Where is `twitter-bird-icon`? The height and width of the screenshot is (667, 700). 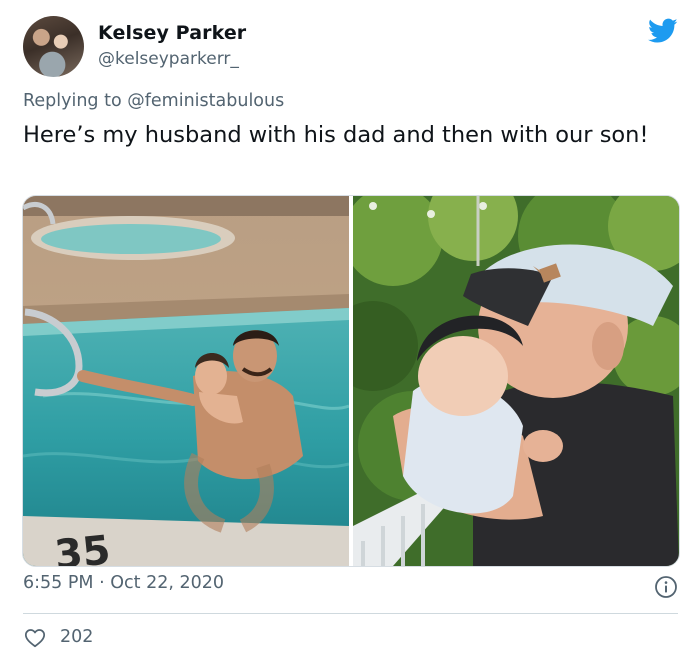 twitter-bird-icon is located at coordinates (663, 31).